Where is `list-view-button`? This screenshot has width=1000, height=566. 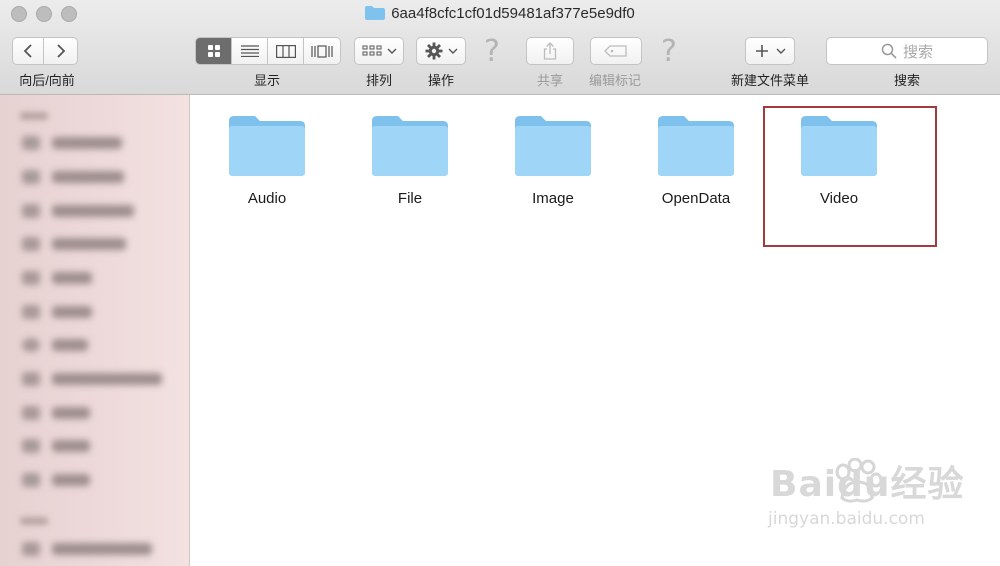 list-view-button is located at coordinates (250, 51).